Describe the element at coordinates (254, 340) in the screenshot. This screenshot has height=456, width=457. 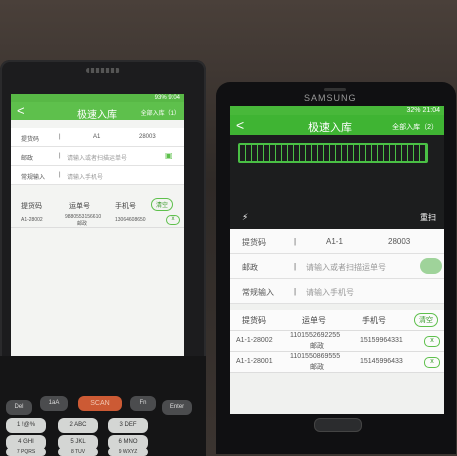
I see `row-pickup-code: A1-1-28002` at that location.